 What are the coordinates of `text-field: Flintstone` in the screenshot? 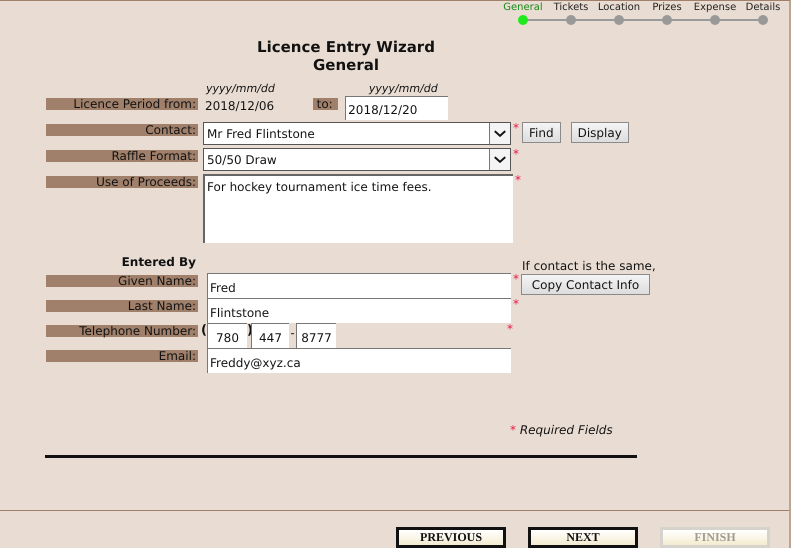 It's located at (359, 310).